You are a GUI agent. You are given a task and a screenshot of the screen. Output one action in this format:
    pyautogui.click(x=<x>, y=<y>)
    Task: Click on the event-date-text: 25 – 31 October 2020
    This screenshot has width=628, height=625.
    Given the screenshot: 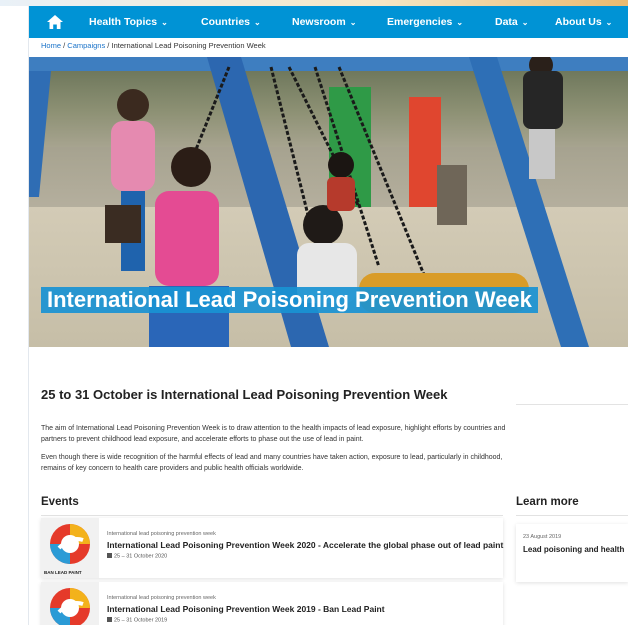 What is the action you would take?
    pyautogui.click(x=141, y=556)
    